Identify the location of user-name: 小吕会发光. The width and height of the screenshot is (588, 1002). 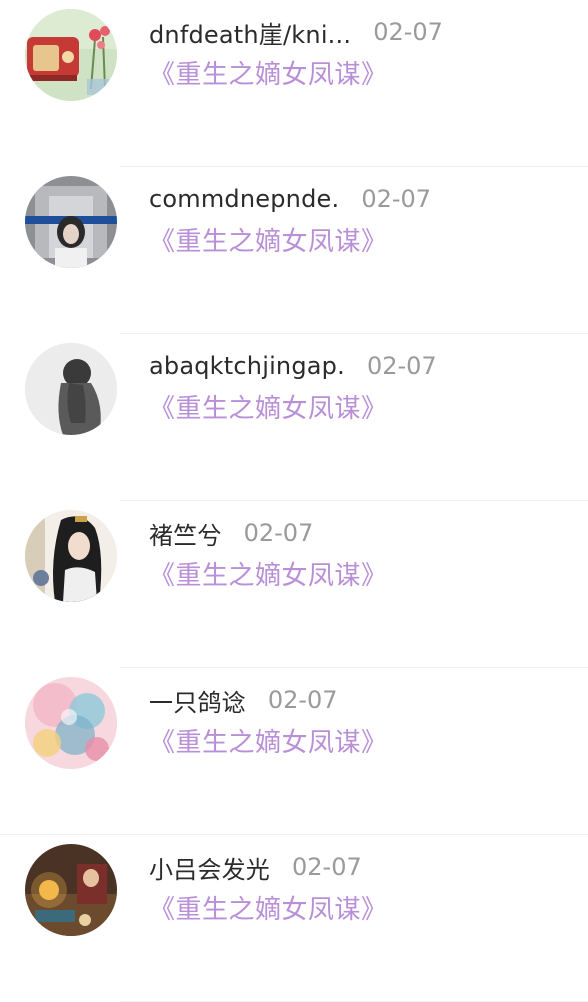
(209, 867).